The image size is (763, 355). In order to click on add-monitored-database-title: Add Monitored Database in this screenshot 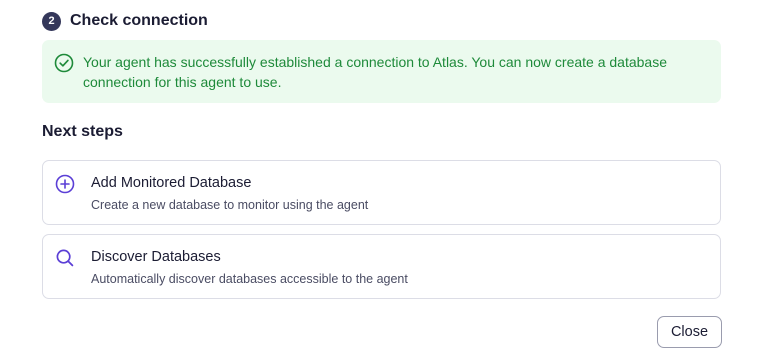, I will do `click(171, 183)`.